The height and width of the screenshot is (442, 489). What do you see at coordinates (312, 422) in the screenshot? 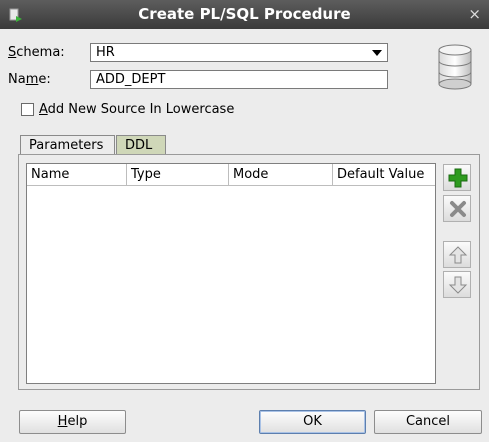
I see `ok-button: OK` at bounding box center [312, 422].